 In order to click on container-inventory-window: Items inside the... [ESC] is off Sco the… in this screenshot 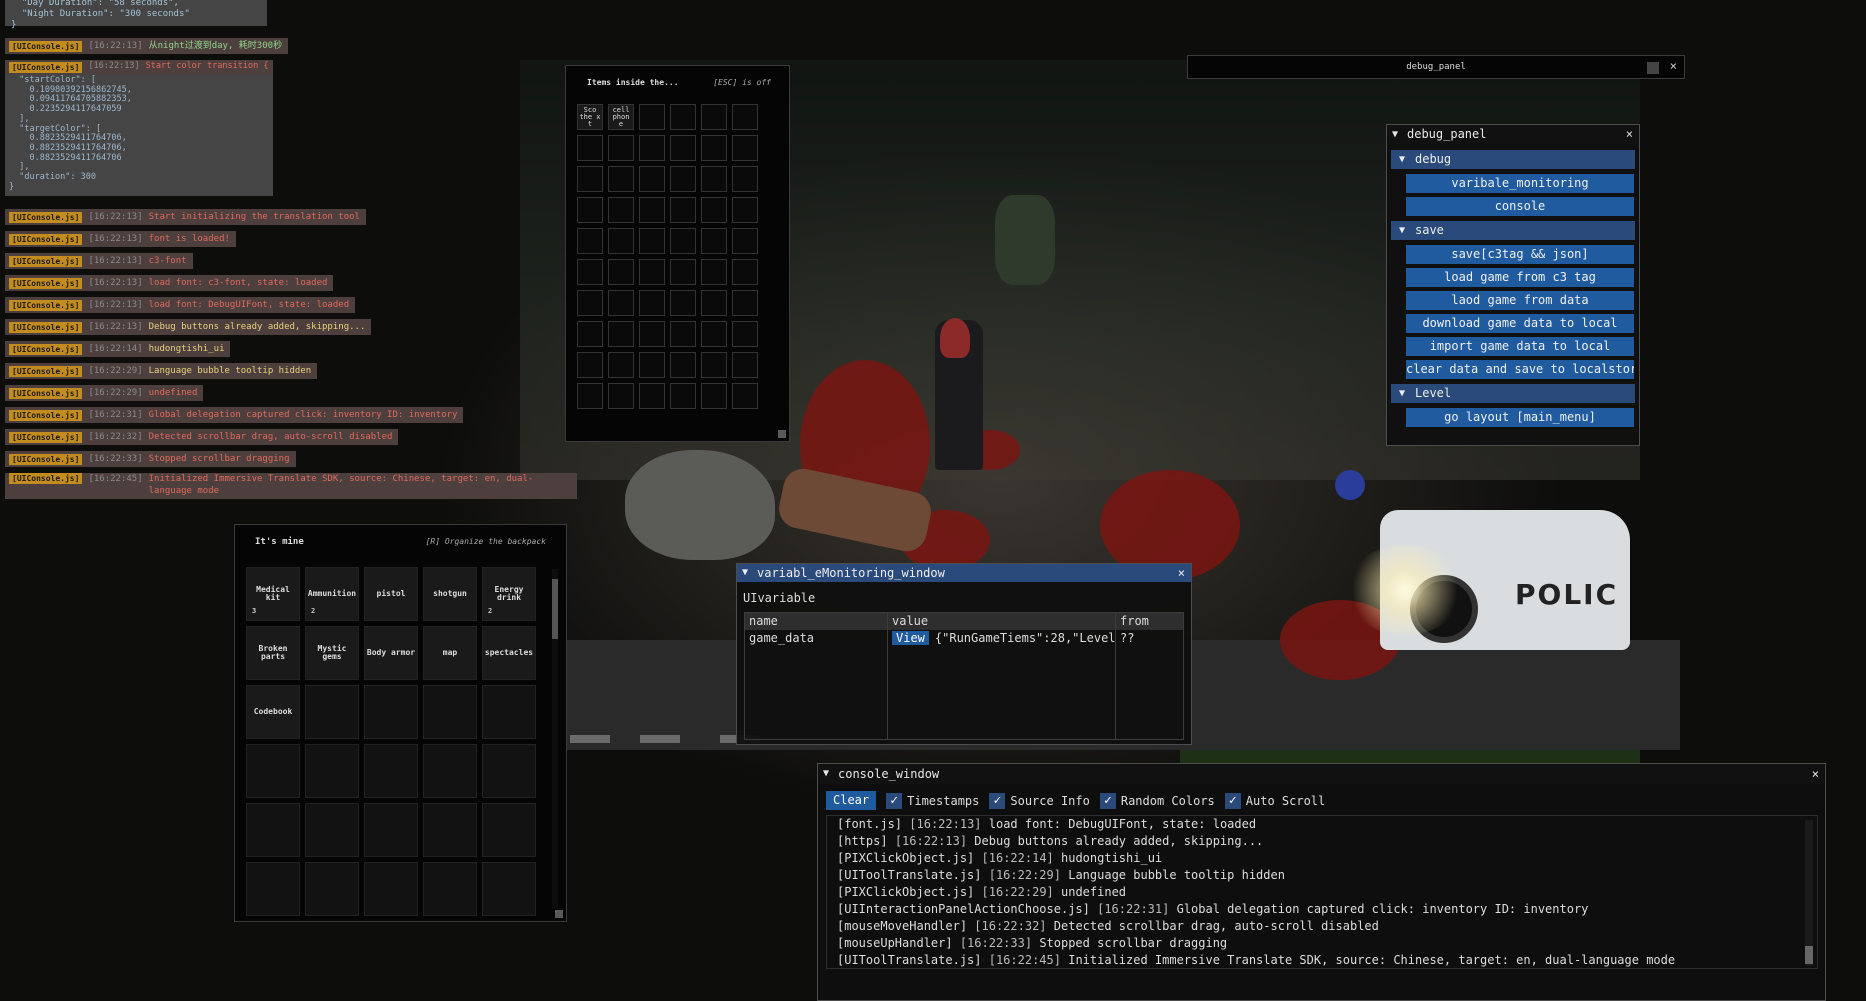, I will do `click(677, 253)`.